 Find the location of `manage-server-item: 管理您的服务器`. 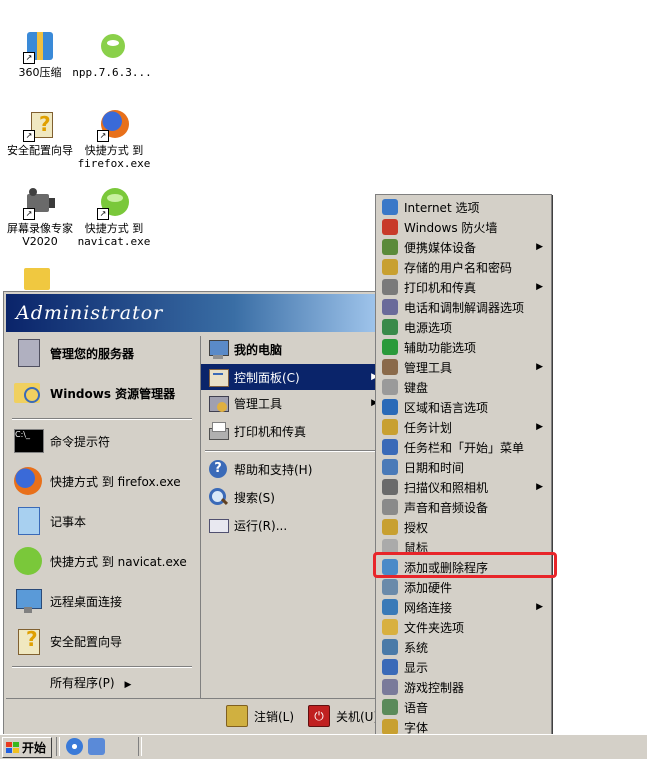

manage-server-item: 管理您的服务器 is located at coordinates (73, 353).